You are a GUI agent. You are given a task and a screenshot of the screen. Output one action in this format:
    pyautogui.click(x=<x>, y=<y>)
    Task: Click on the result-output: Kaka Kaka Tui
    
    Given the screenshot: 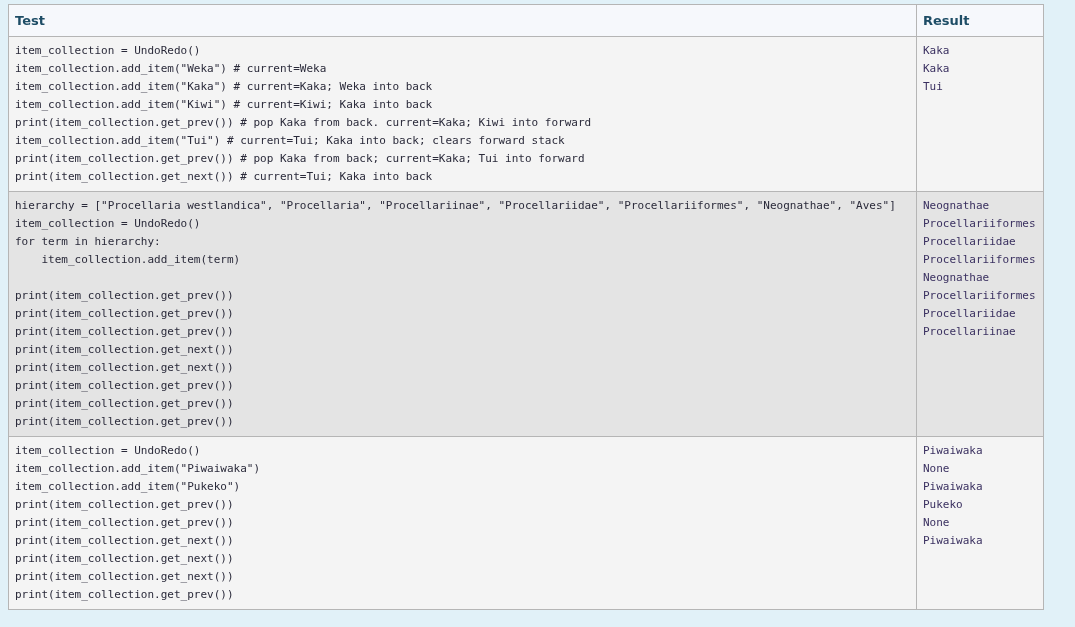 What is the action you would take?
    pyautogui.click(x=937, y=69)
    